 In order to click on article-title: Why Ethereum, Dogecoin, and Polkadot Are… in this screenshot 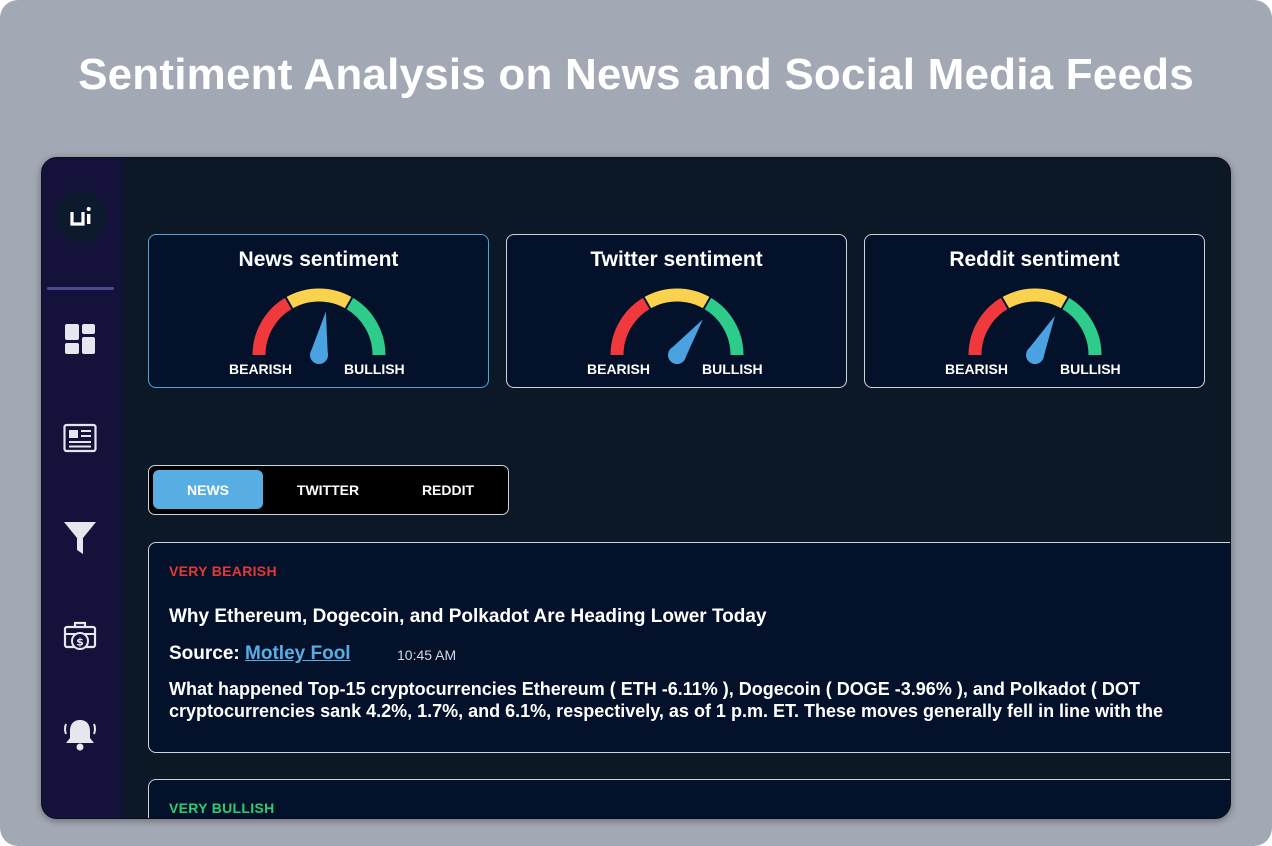, I will do `click(468, 617)`.